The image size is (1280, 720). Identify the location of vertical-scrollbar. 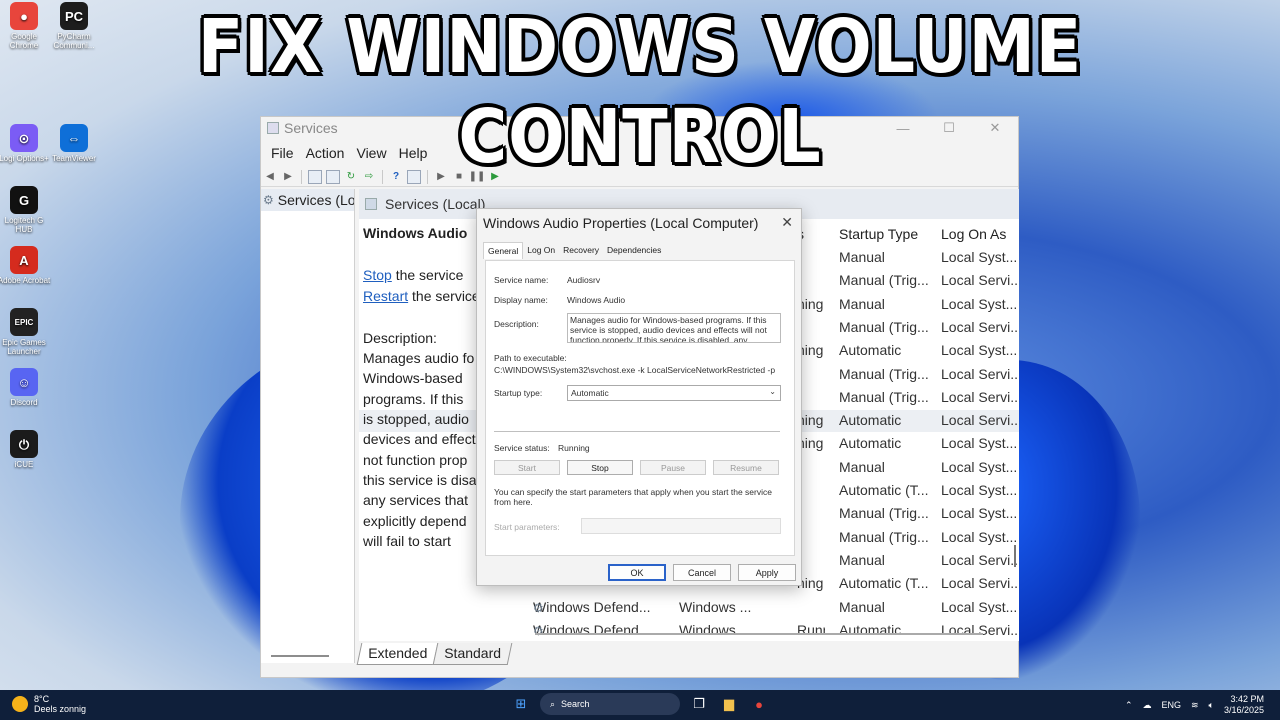
(1015, 556).